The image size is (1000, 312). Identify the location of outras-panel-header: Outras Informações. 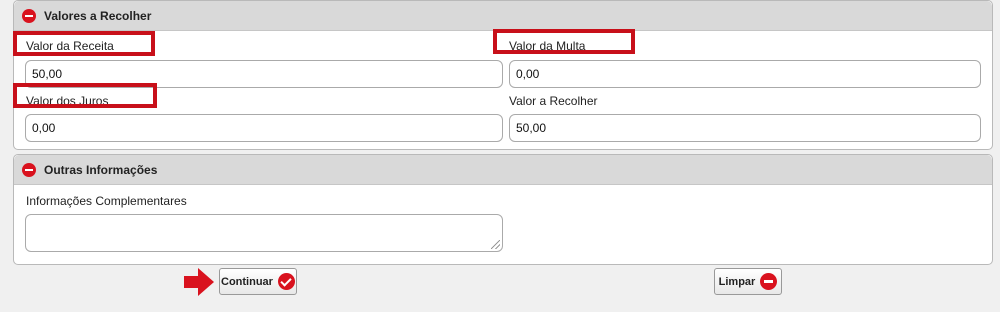
(503, 170).